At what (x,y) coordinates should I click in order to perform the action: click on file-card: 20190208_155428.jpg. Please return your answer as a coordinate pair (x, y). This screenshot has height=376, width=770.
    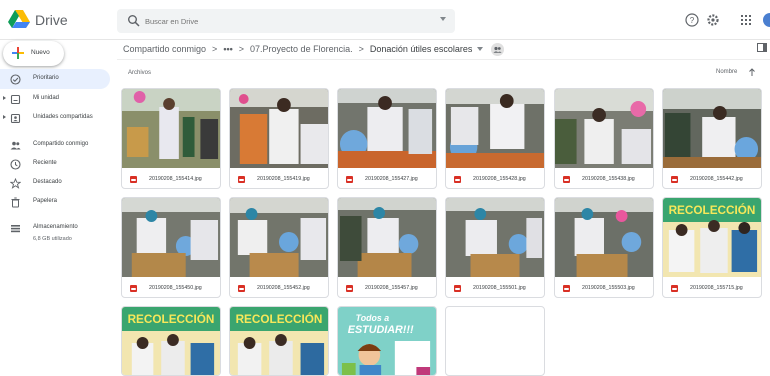
    Looking at the image, I should click on (495, 138).